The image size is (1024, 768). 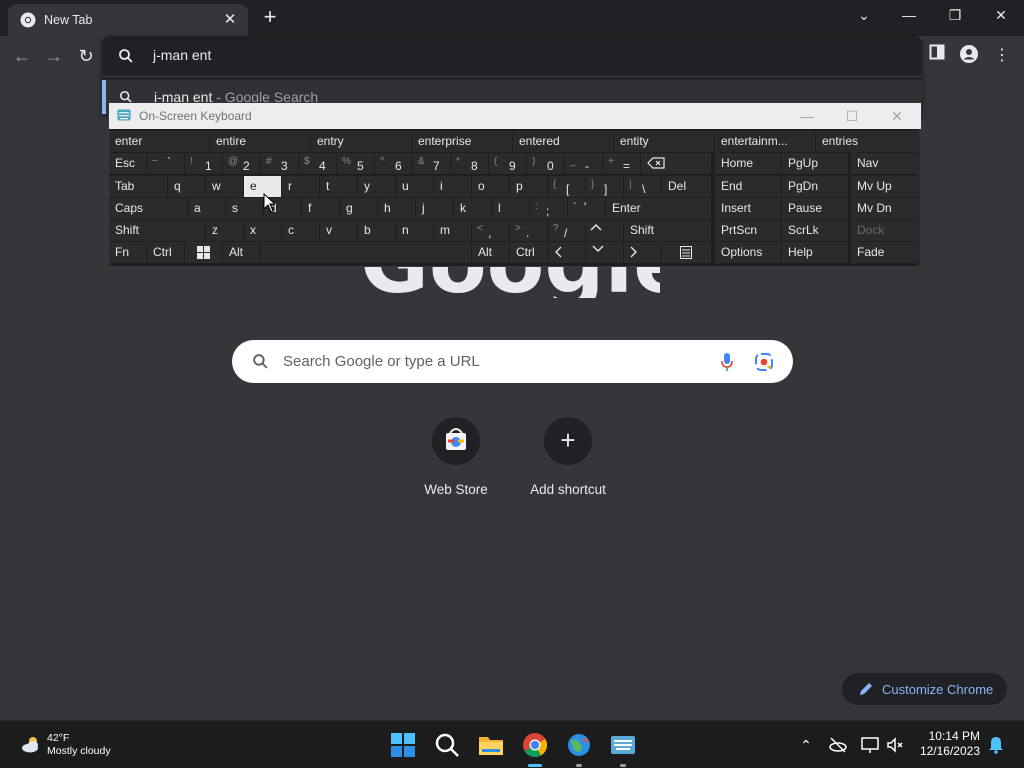 I want to click on ctrl-key: Ctrl, so click(x=165, y=252).